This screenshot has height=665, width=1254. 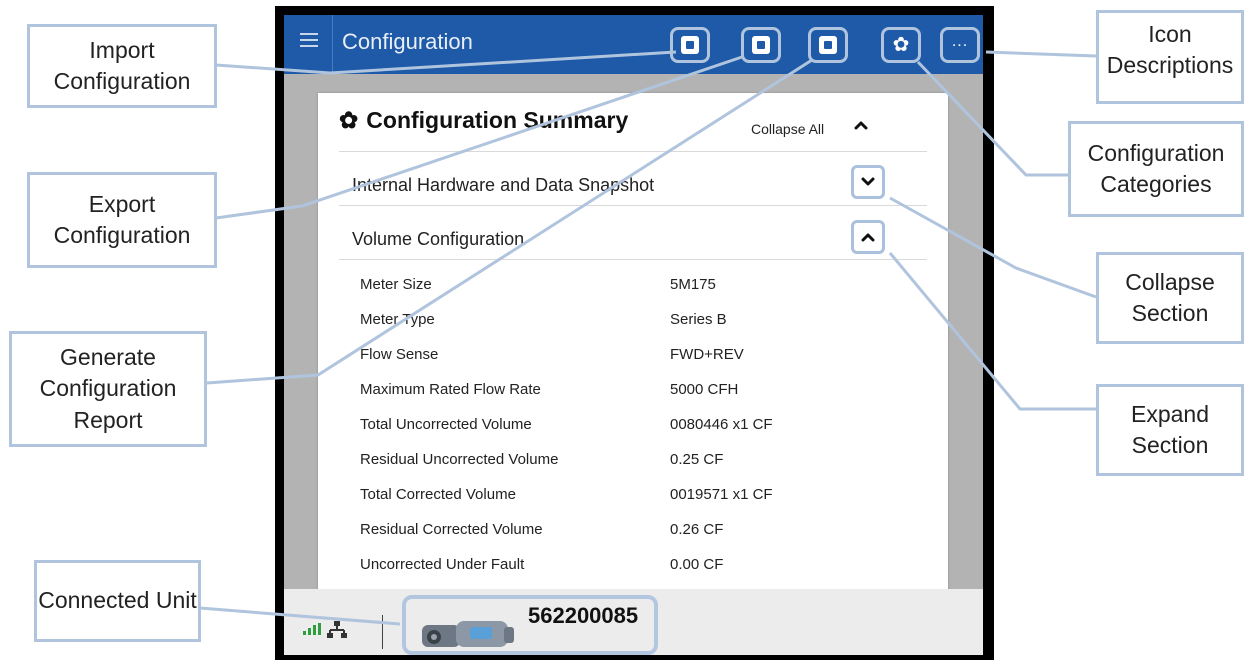 I want to click on summary-heading: ✿ Configuration Summary, so click(x=483, y=120).